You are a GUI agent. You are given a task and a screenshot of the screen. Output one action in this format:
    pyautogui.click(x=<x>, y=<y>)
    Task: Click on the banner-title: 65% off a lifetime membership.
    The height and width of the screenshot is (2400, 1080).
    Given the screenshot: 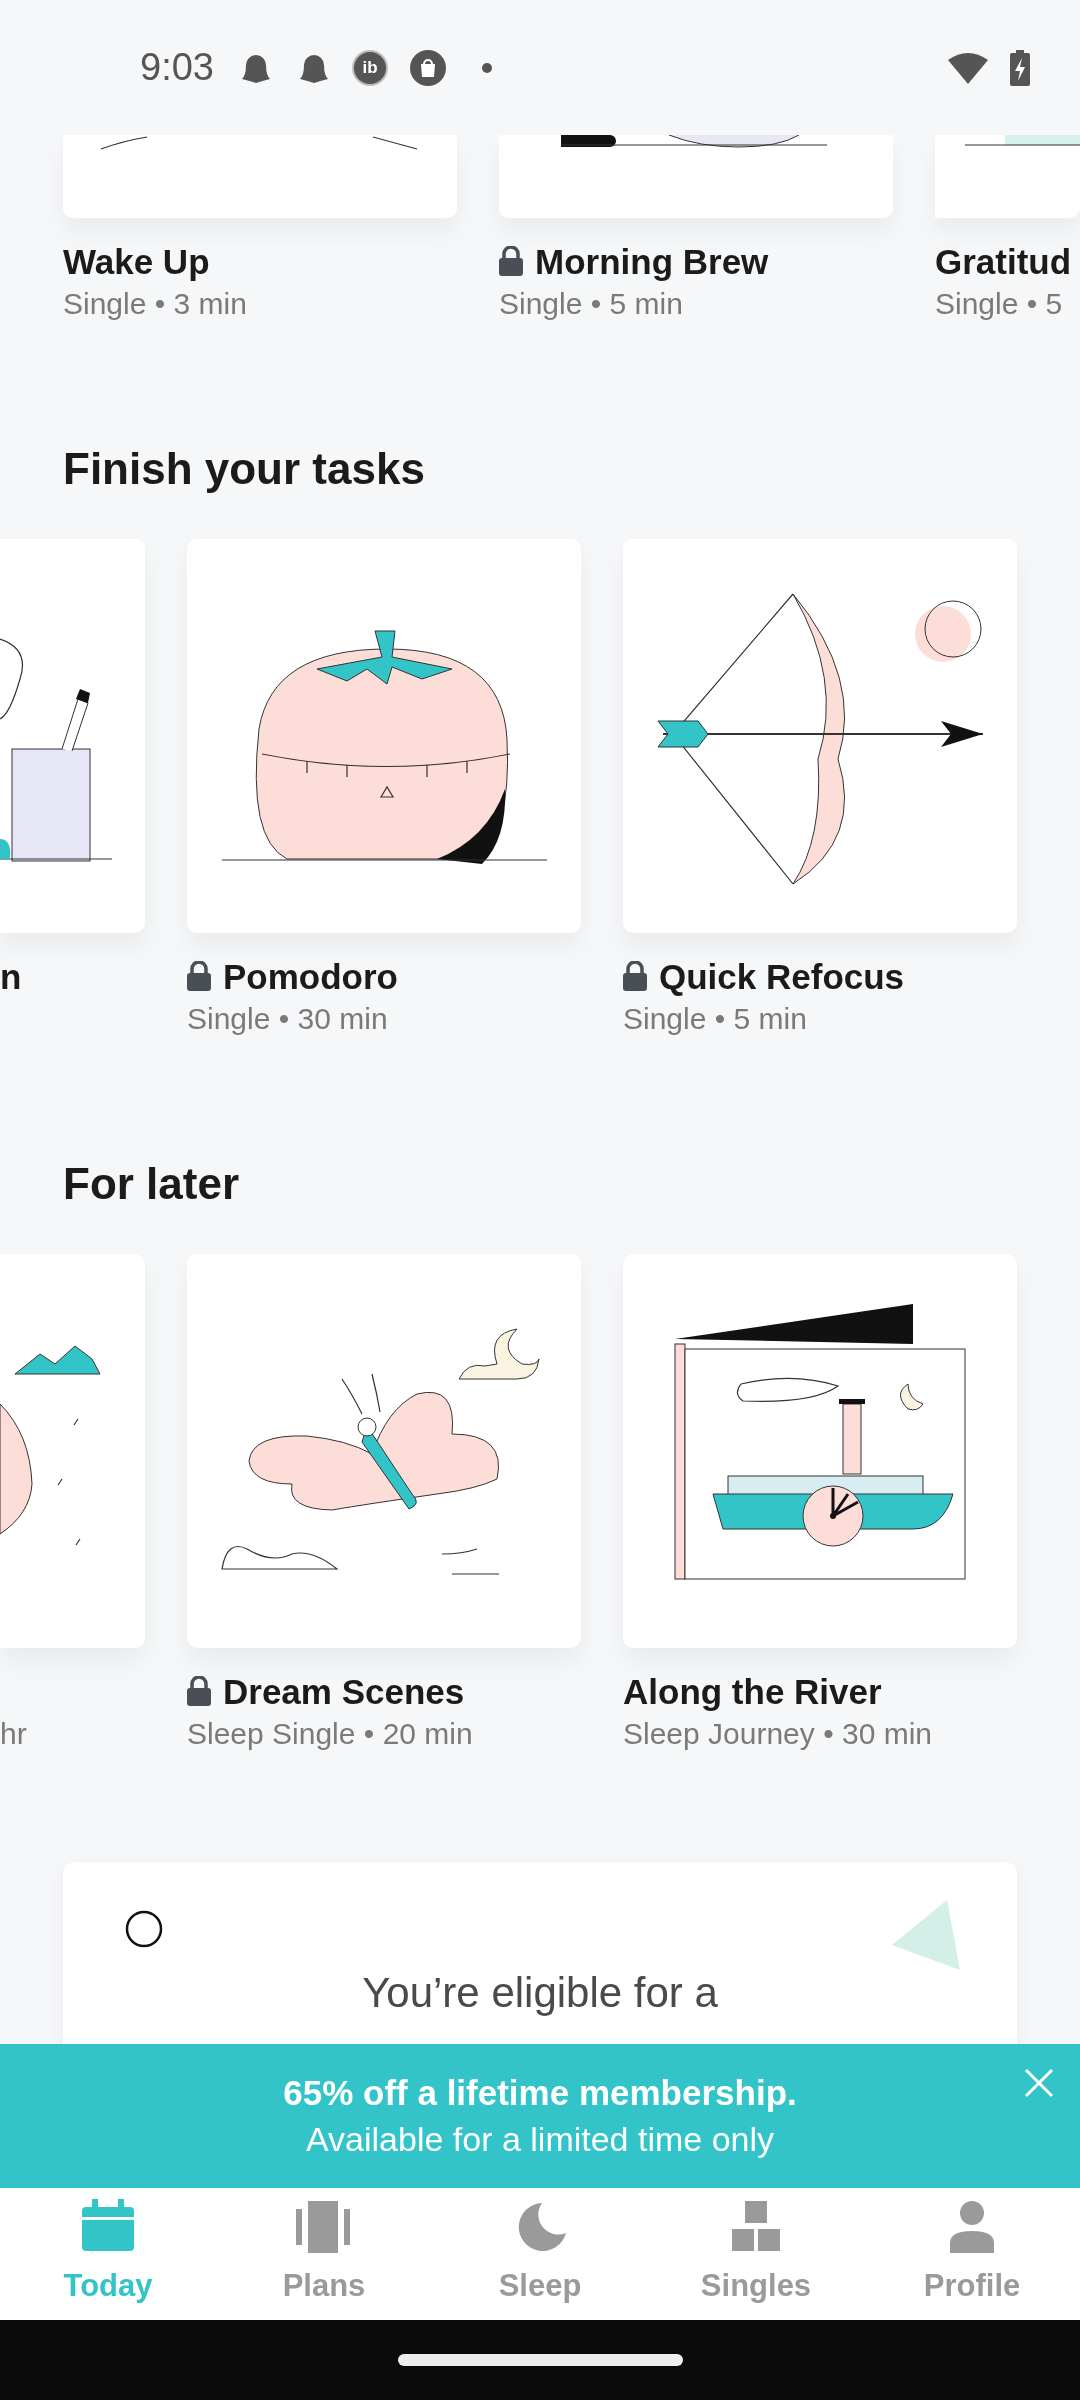 What is the action you would take?
    pyautogui.click(x=540, y=2093)
    